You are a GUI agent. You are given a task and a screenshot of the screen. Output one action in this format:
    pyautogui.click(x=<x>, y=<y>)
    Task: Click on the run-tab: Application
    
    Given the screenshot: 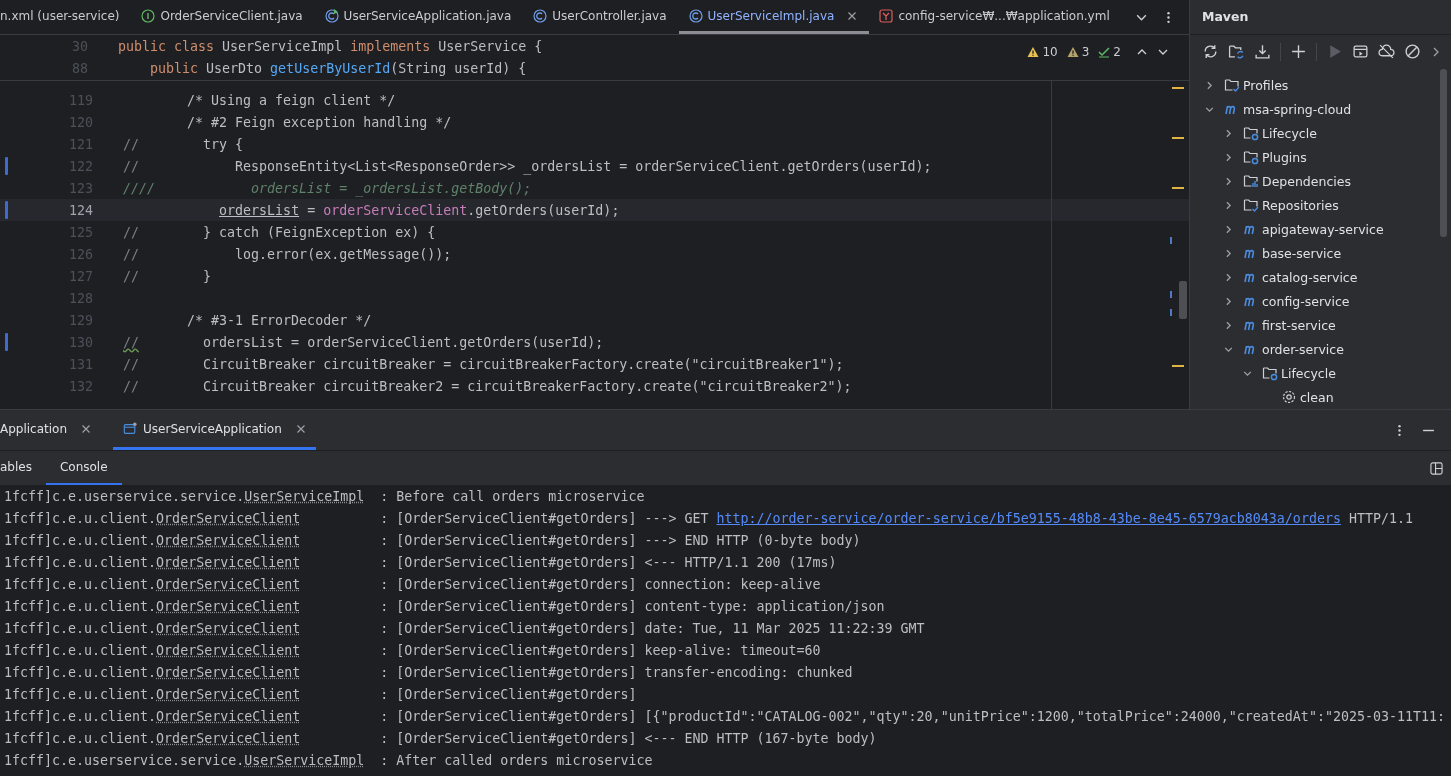 What is the action you would take?
    pyautogui.click(x=51, y=430)
    